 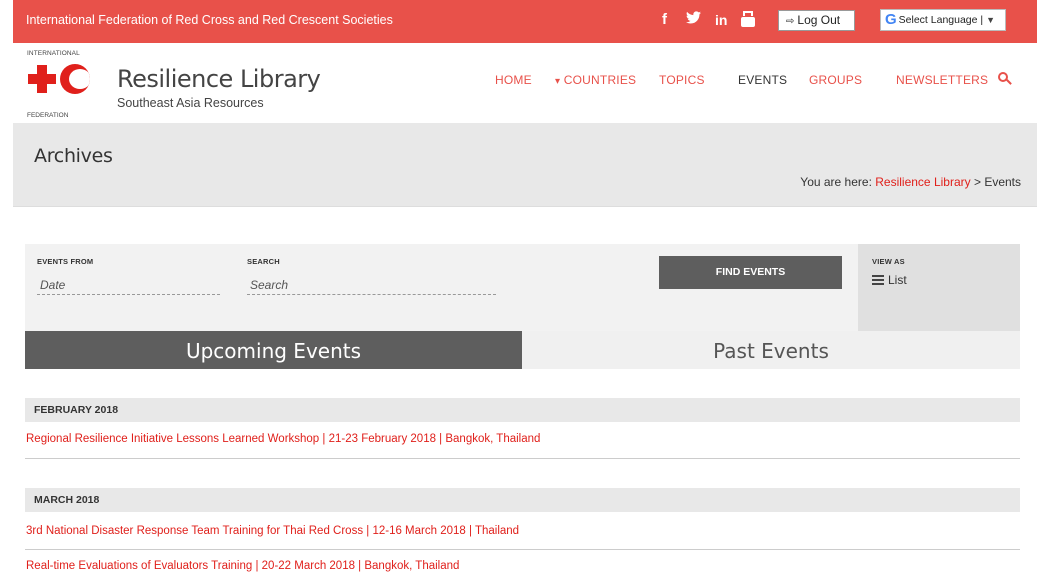 I want to click on breadcrumb-current: Events, so click(x=1002, y=182).